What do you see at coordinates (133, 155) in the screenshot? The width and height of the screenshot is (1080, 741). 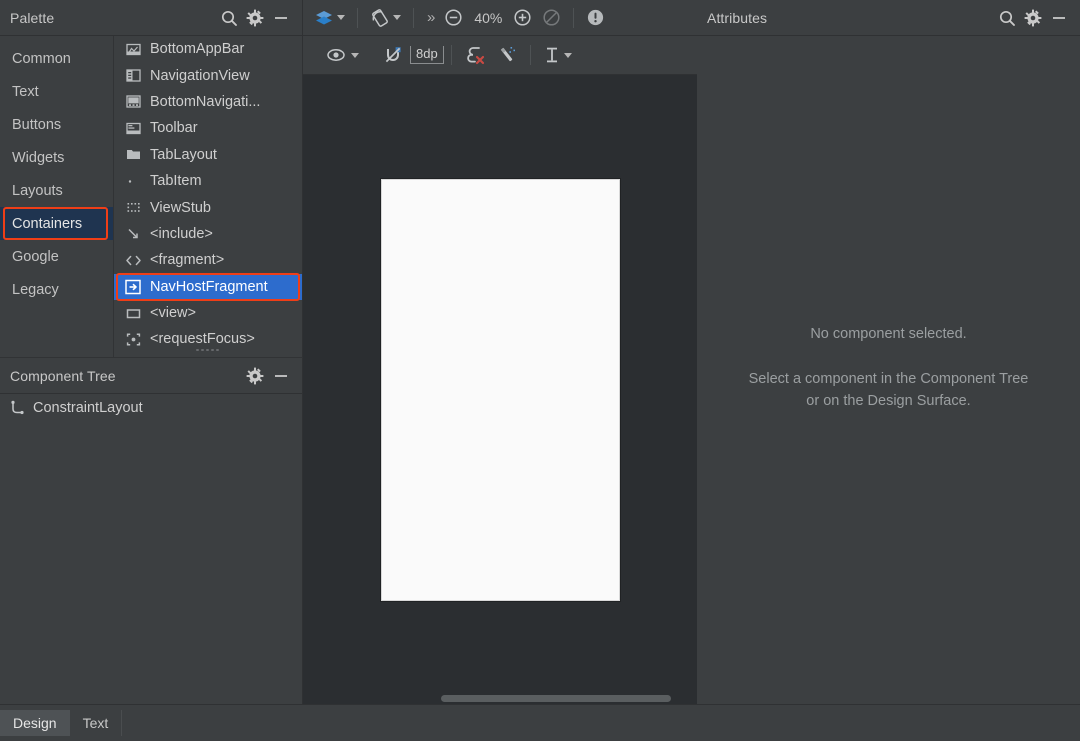 I see `tab-layout-icon` at bounding box center [133, 155].